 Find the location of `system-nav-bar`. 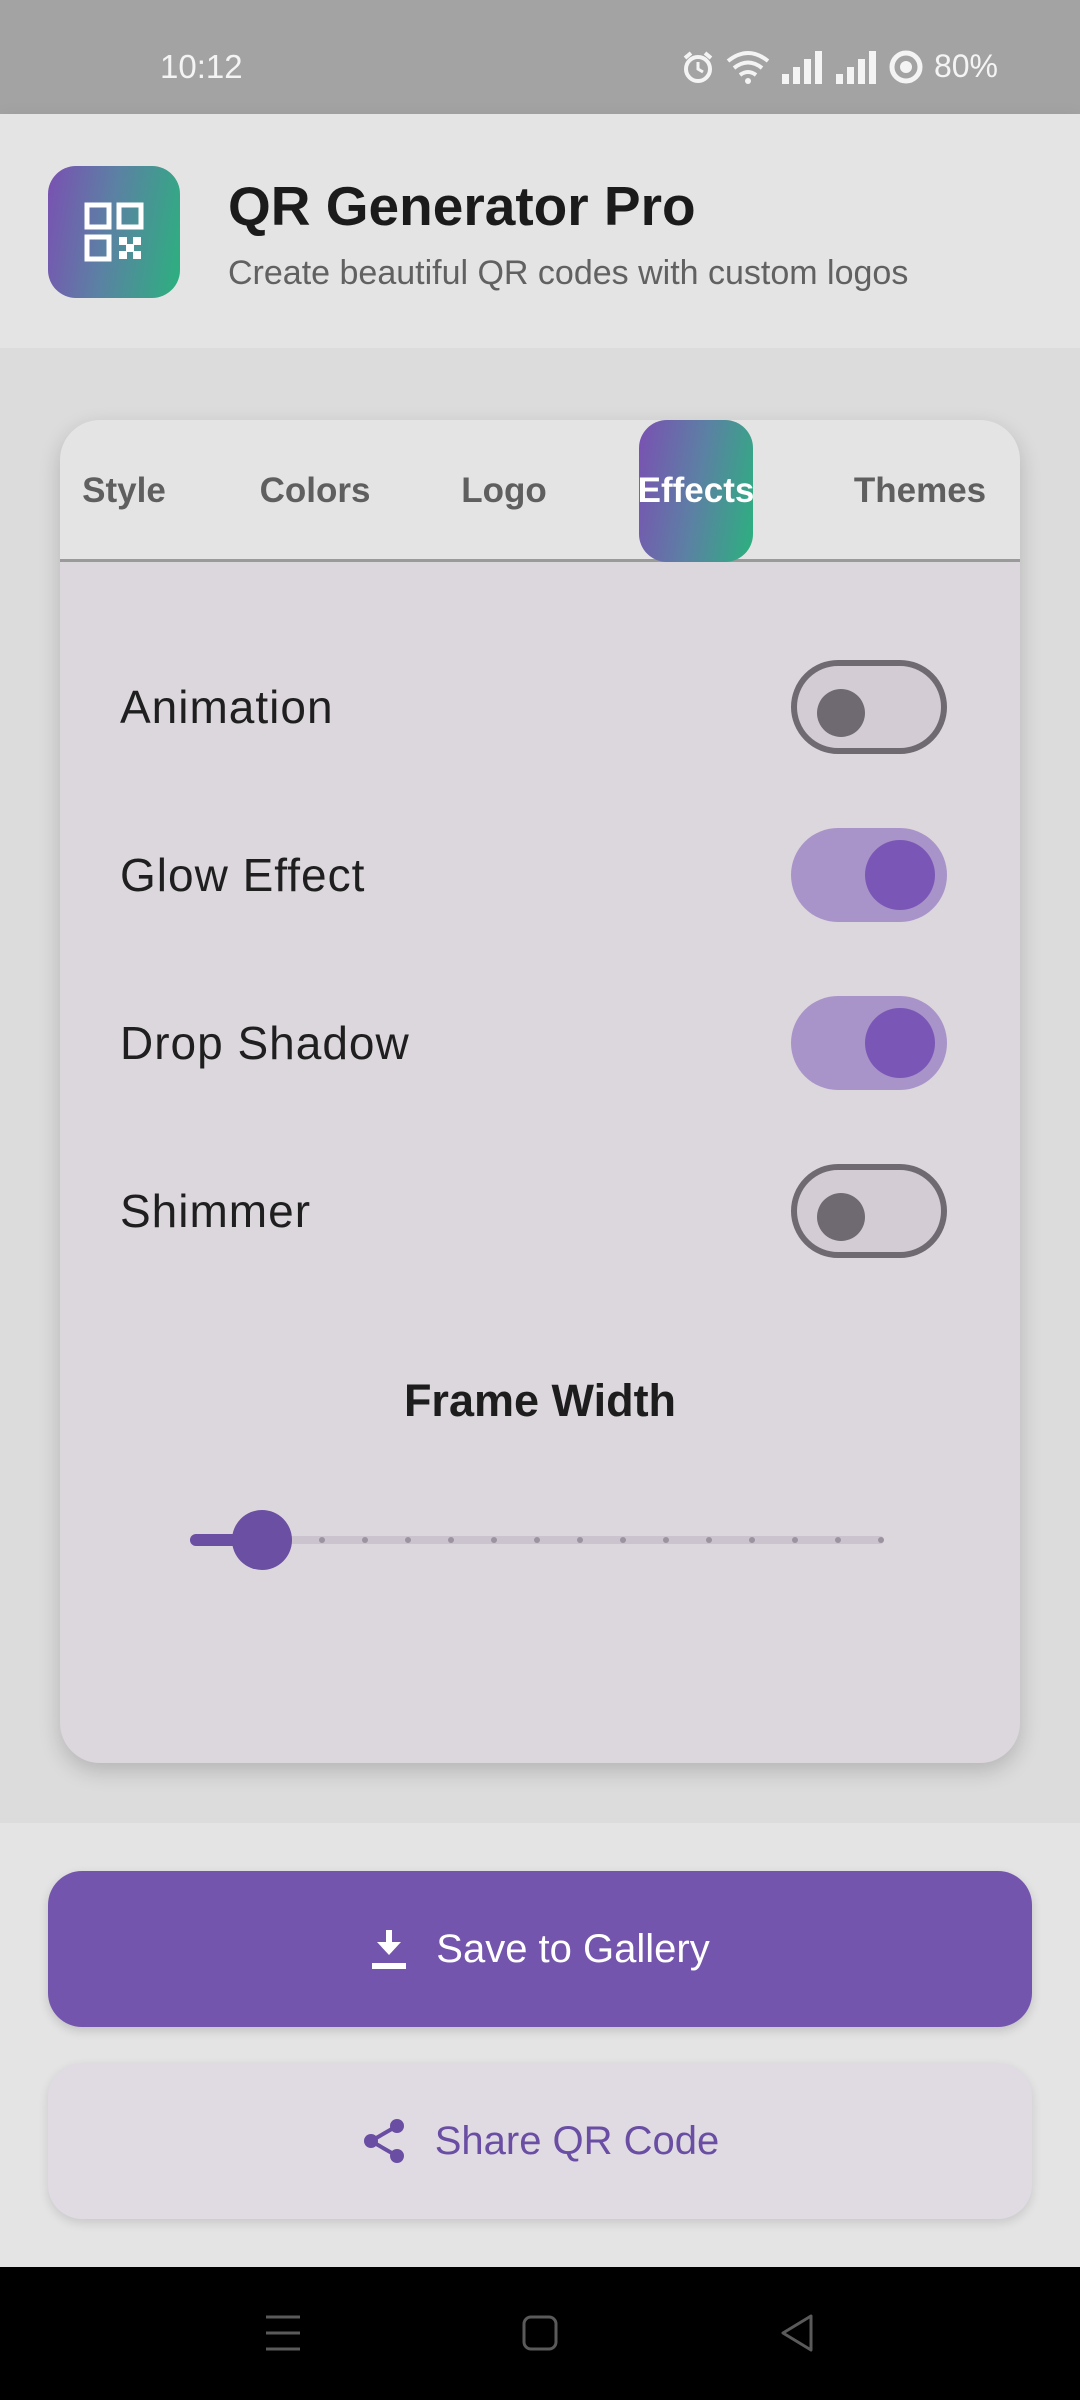

system-nav-bar is located at coordinates (540, 2333).